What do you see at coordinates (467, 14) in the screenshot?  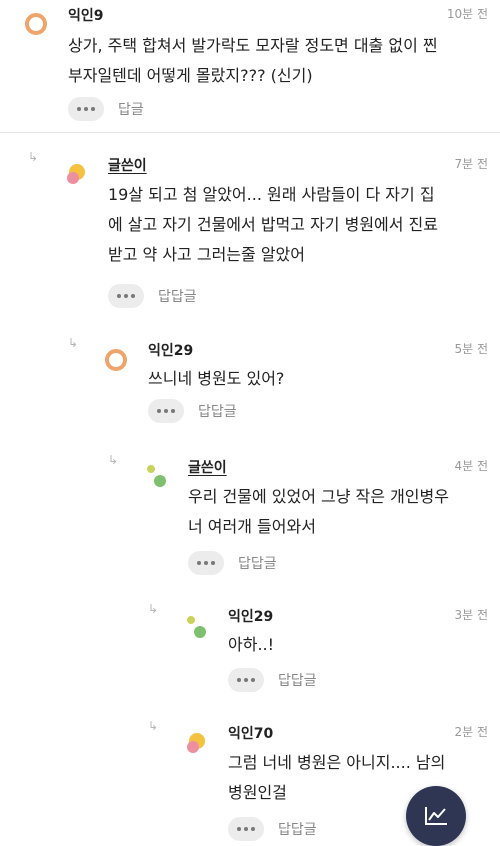 I see `comment-time: 10분 전` at bounding box center [467, 14].